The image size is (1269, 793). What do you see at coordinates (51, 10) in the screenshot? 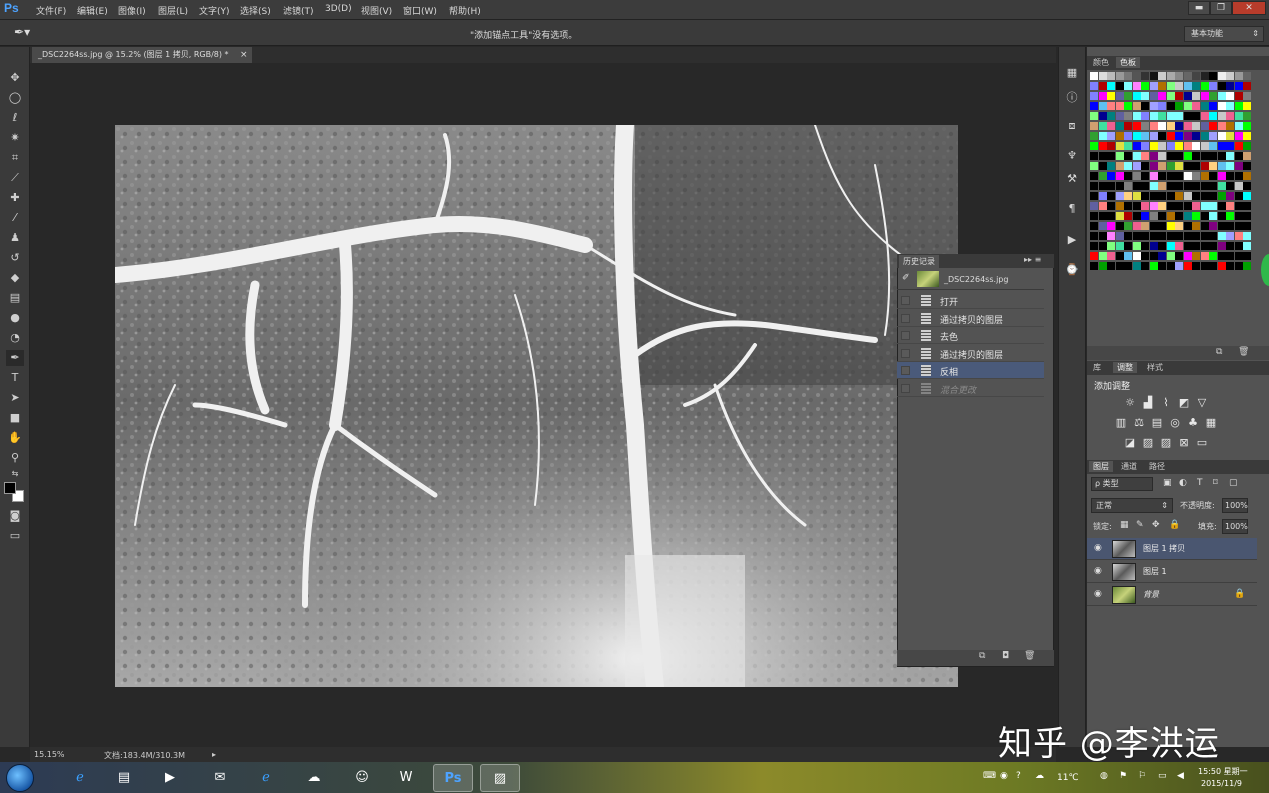
I see `menu-file: 文件(F)` at bounding box center [51, 10].